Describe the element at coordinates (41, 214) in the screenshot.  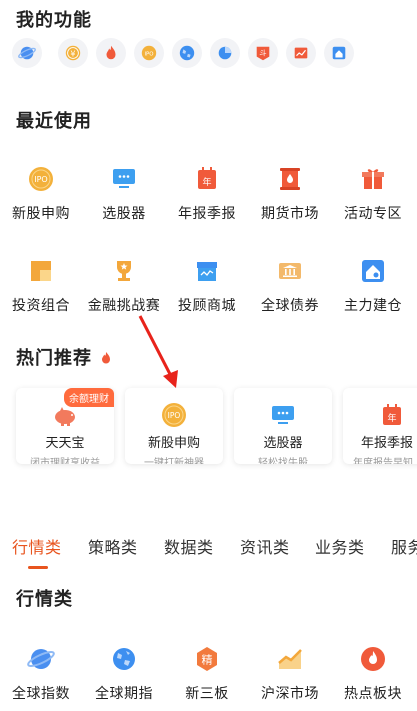
I see `recent-item-label: 新股申购` at that location.